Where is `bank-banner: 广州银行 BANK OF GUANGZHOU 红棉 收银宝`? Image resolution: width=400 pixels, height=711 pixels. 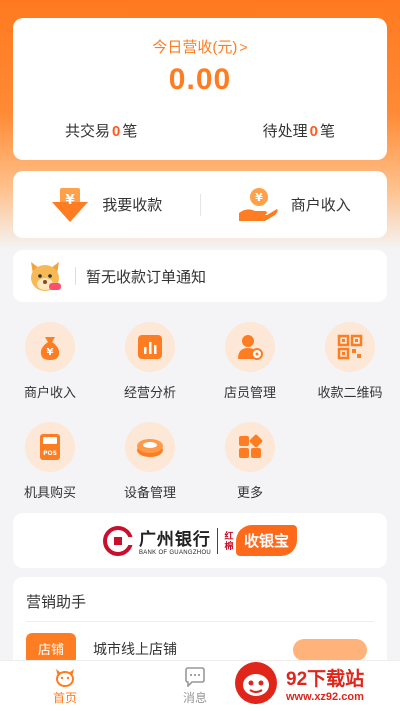 bank-banner: 广州银行 BANK OF GUANGZHOU 红棉 收银宝 is located at coordinates (200, 540).